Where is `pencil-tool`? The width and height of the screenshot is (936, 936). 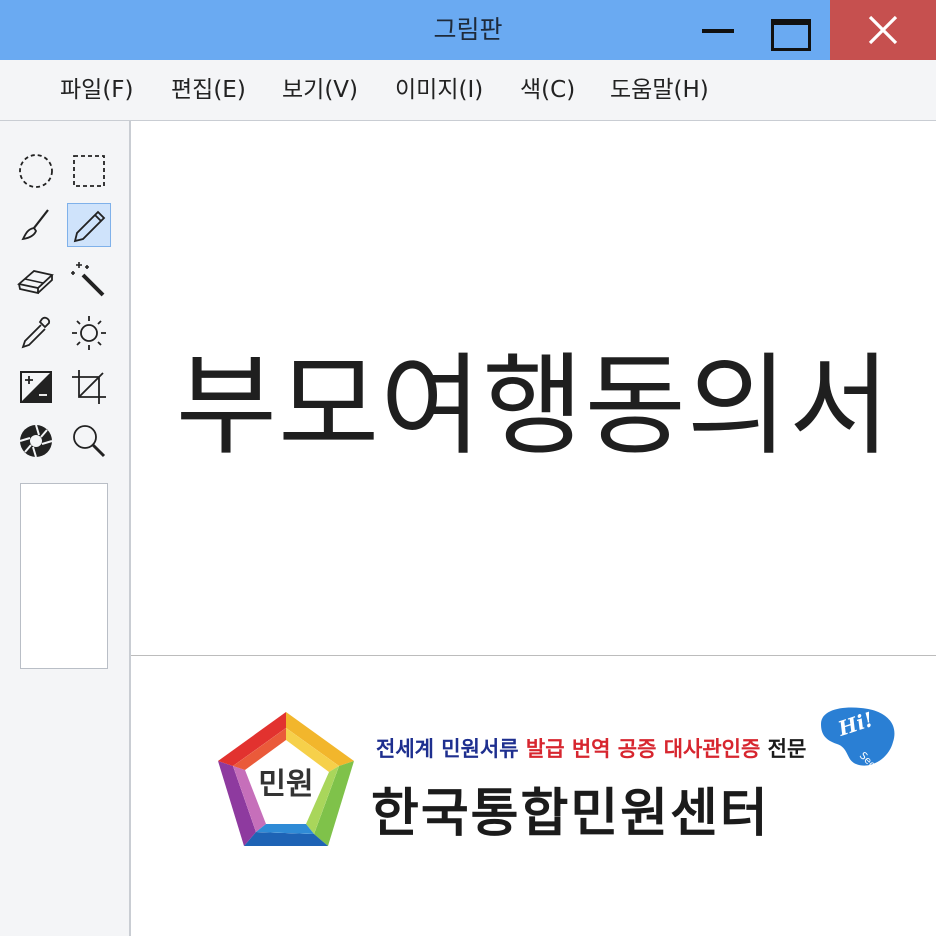
pencil-tool is located at coordinates (89, 225).